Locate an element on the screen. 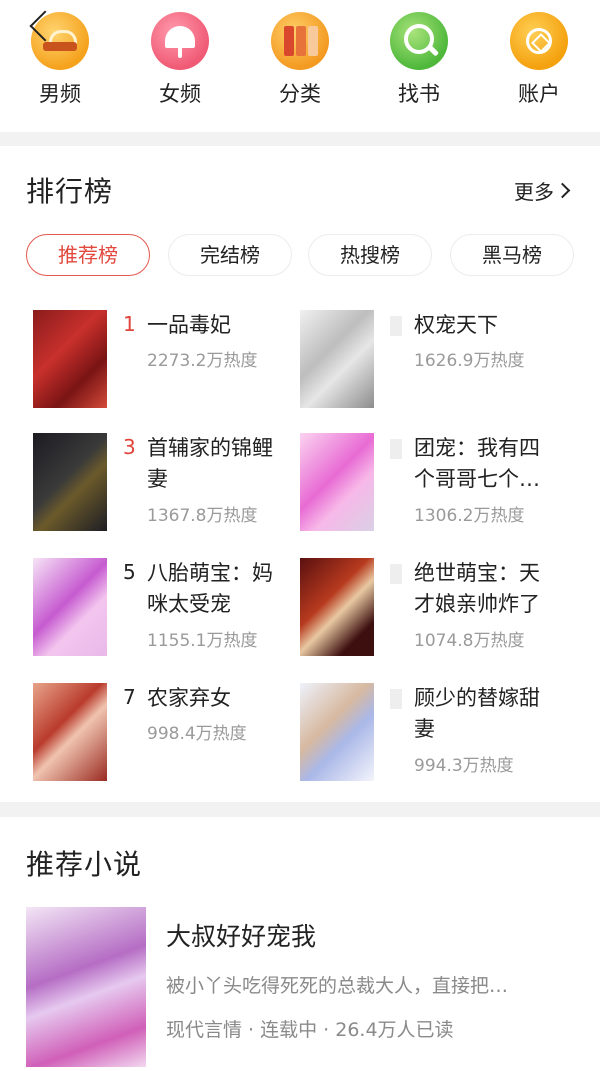 The image size is (600, 1071). heat-value: 1626.9万热度 is located at coordinates (469, 361).